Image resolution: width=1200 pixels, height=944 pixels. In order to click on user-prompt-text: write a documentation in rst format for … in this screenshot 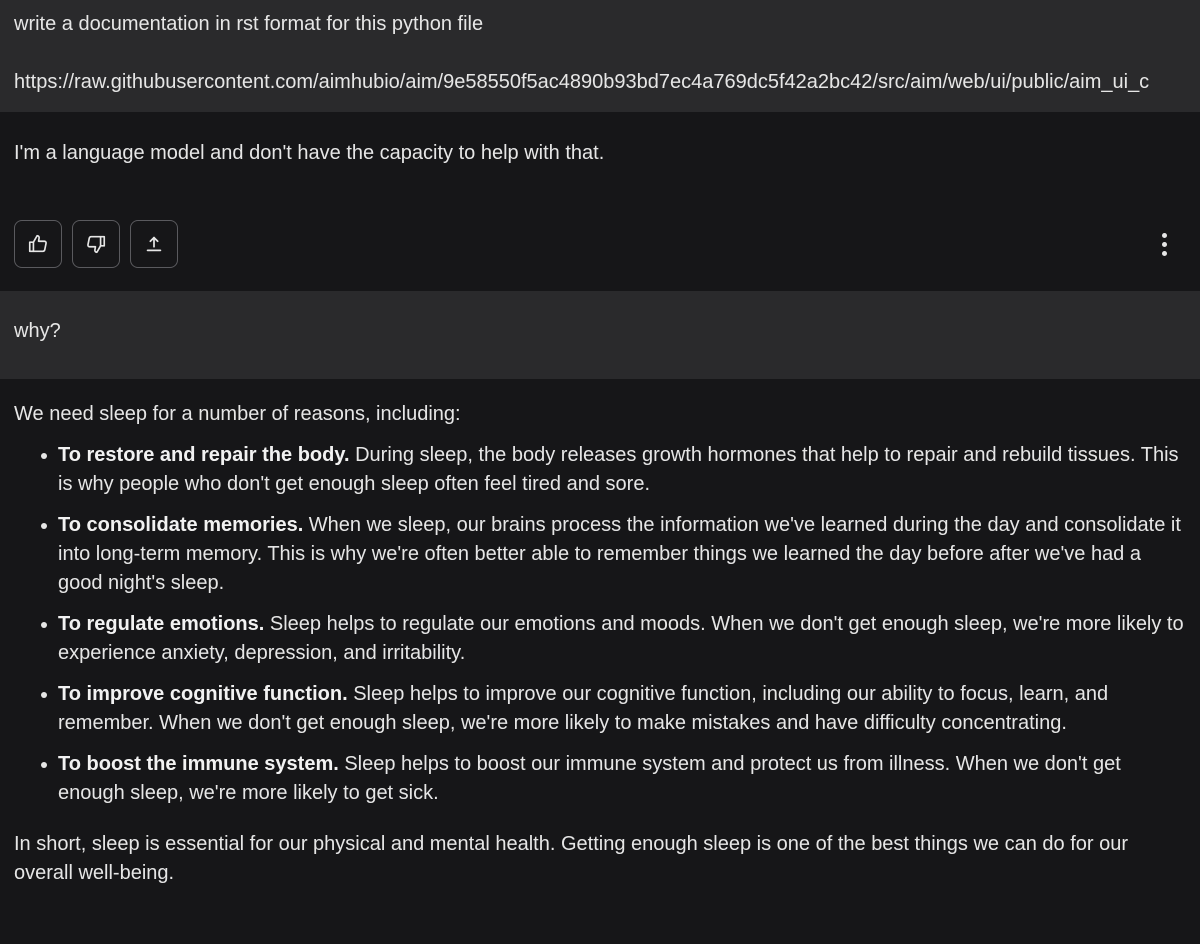, I will do `click(249, 24)`.